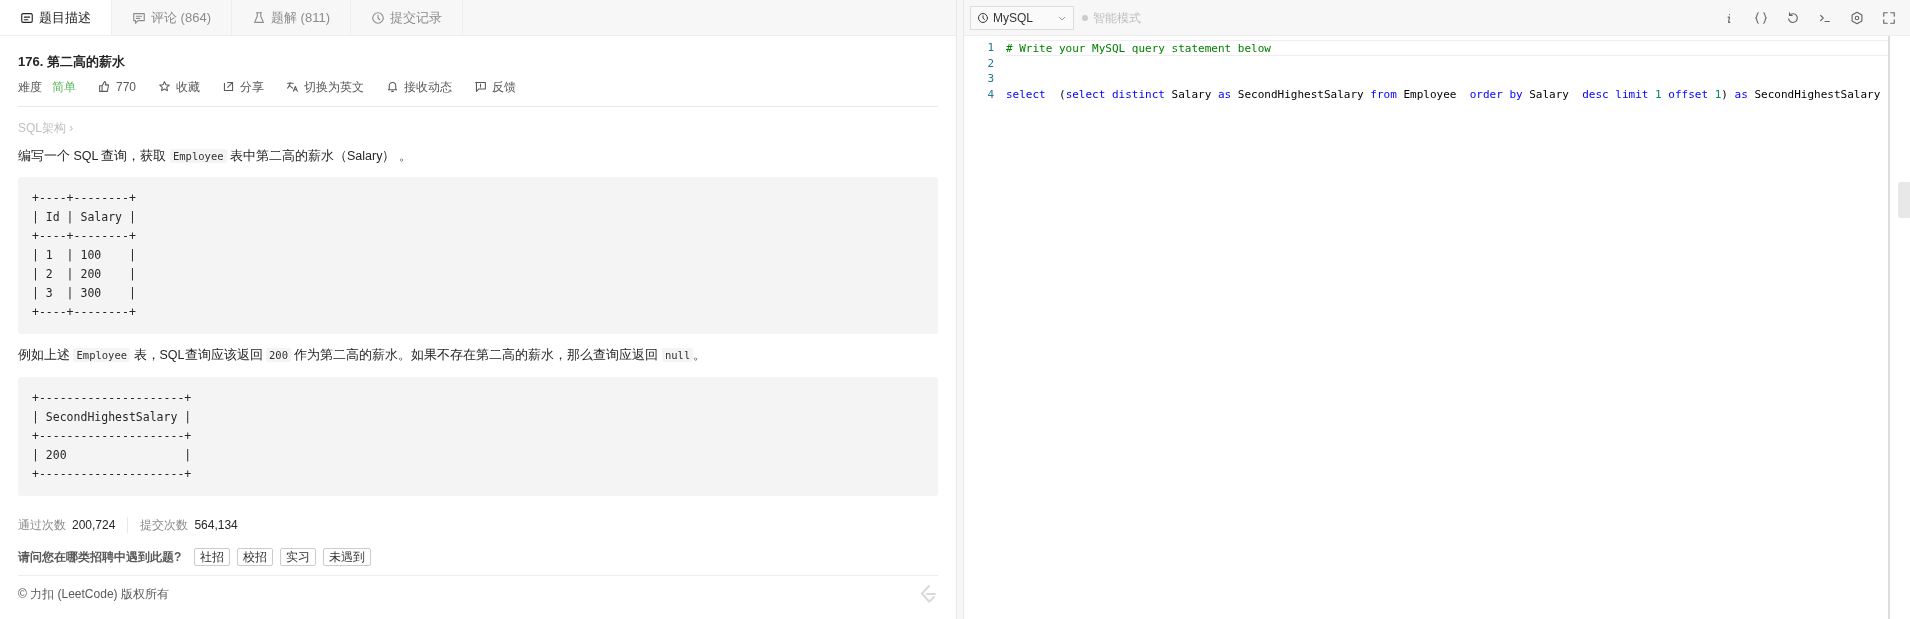 The height and width of the screenshot is (619, 1910). Describe the element at coordinates (1725, 94) in the screenshot. I see `code-token: )` at that location.